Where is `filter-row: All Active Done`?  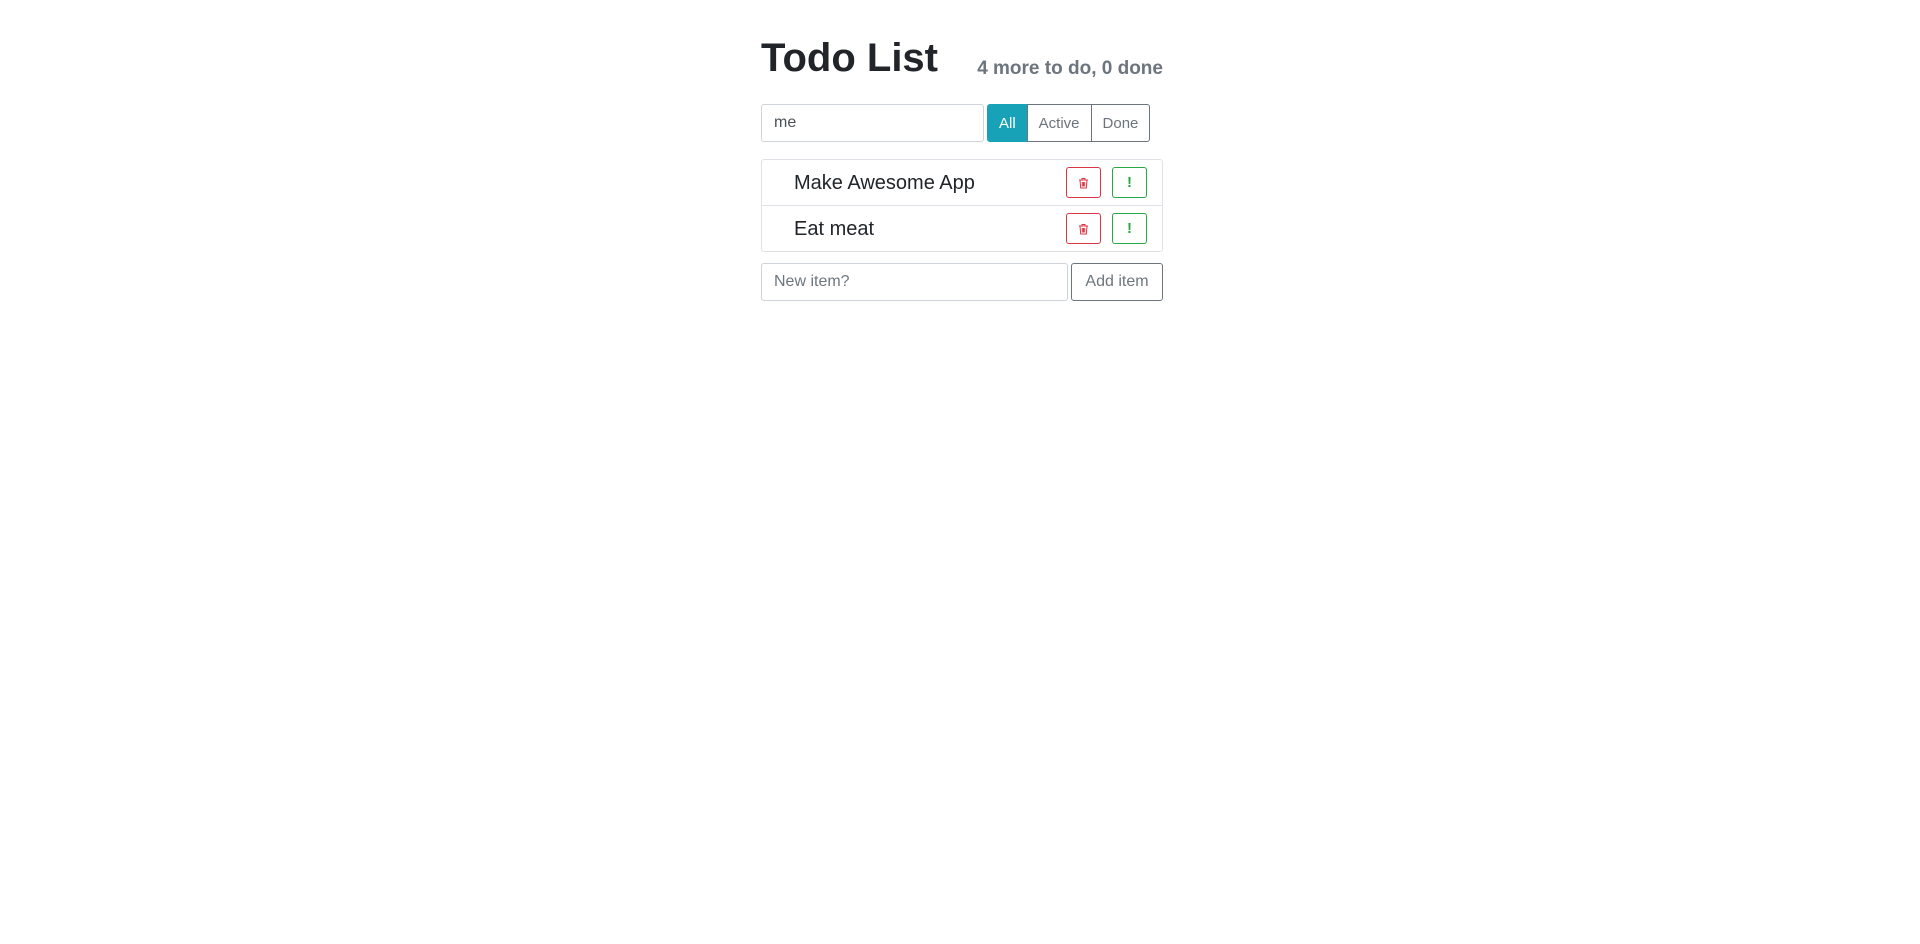 filter-row: All Active Done is located at coordinates (962, 123).